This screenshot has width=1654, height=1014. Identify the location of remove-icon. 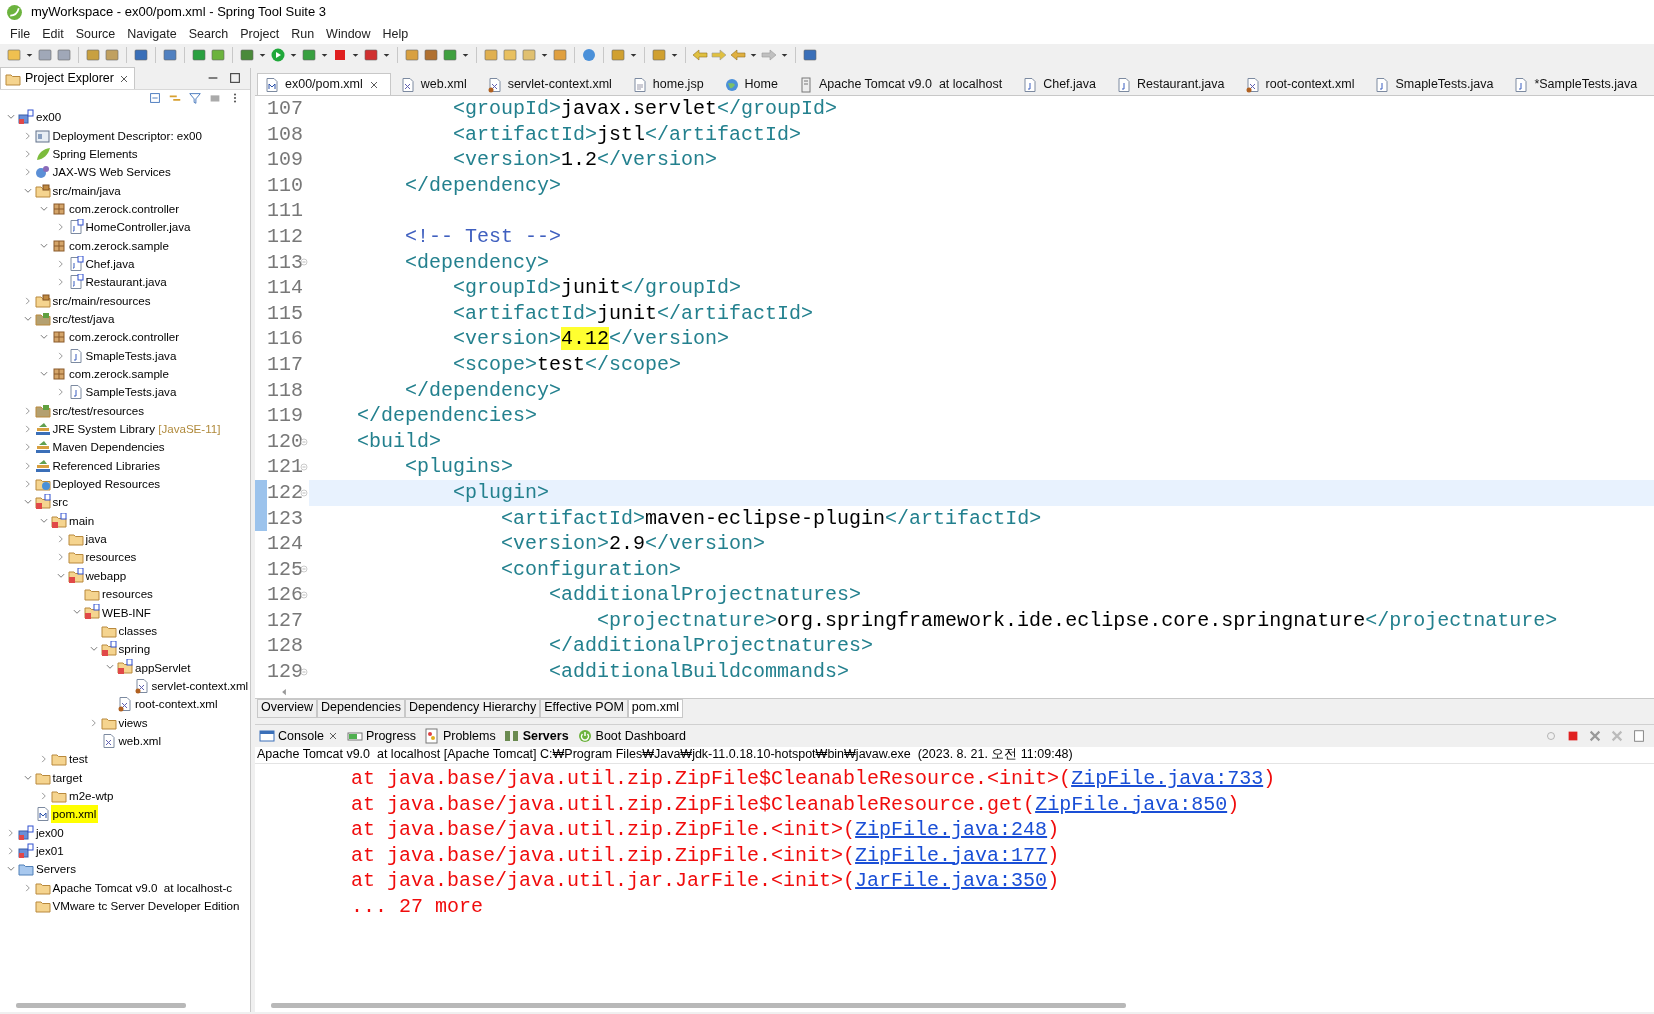
(1595, 736).